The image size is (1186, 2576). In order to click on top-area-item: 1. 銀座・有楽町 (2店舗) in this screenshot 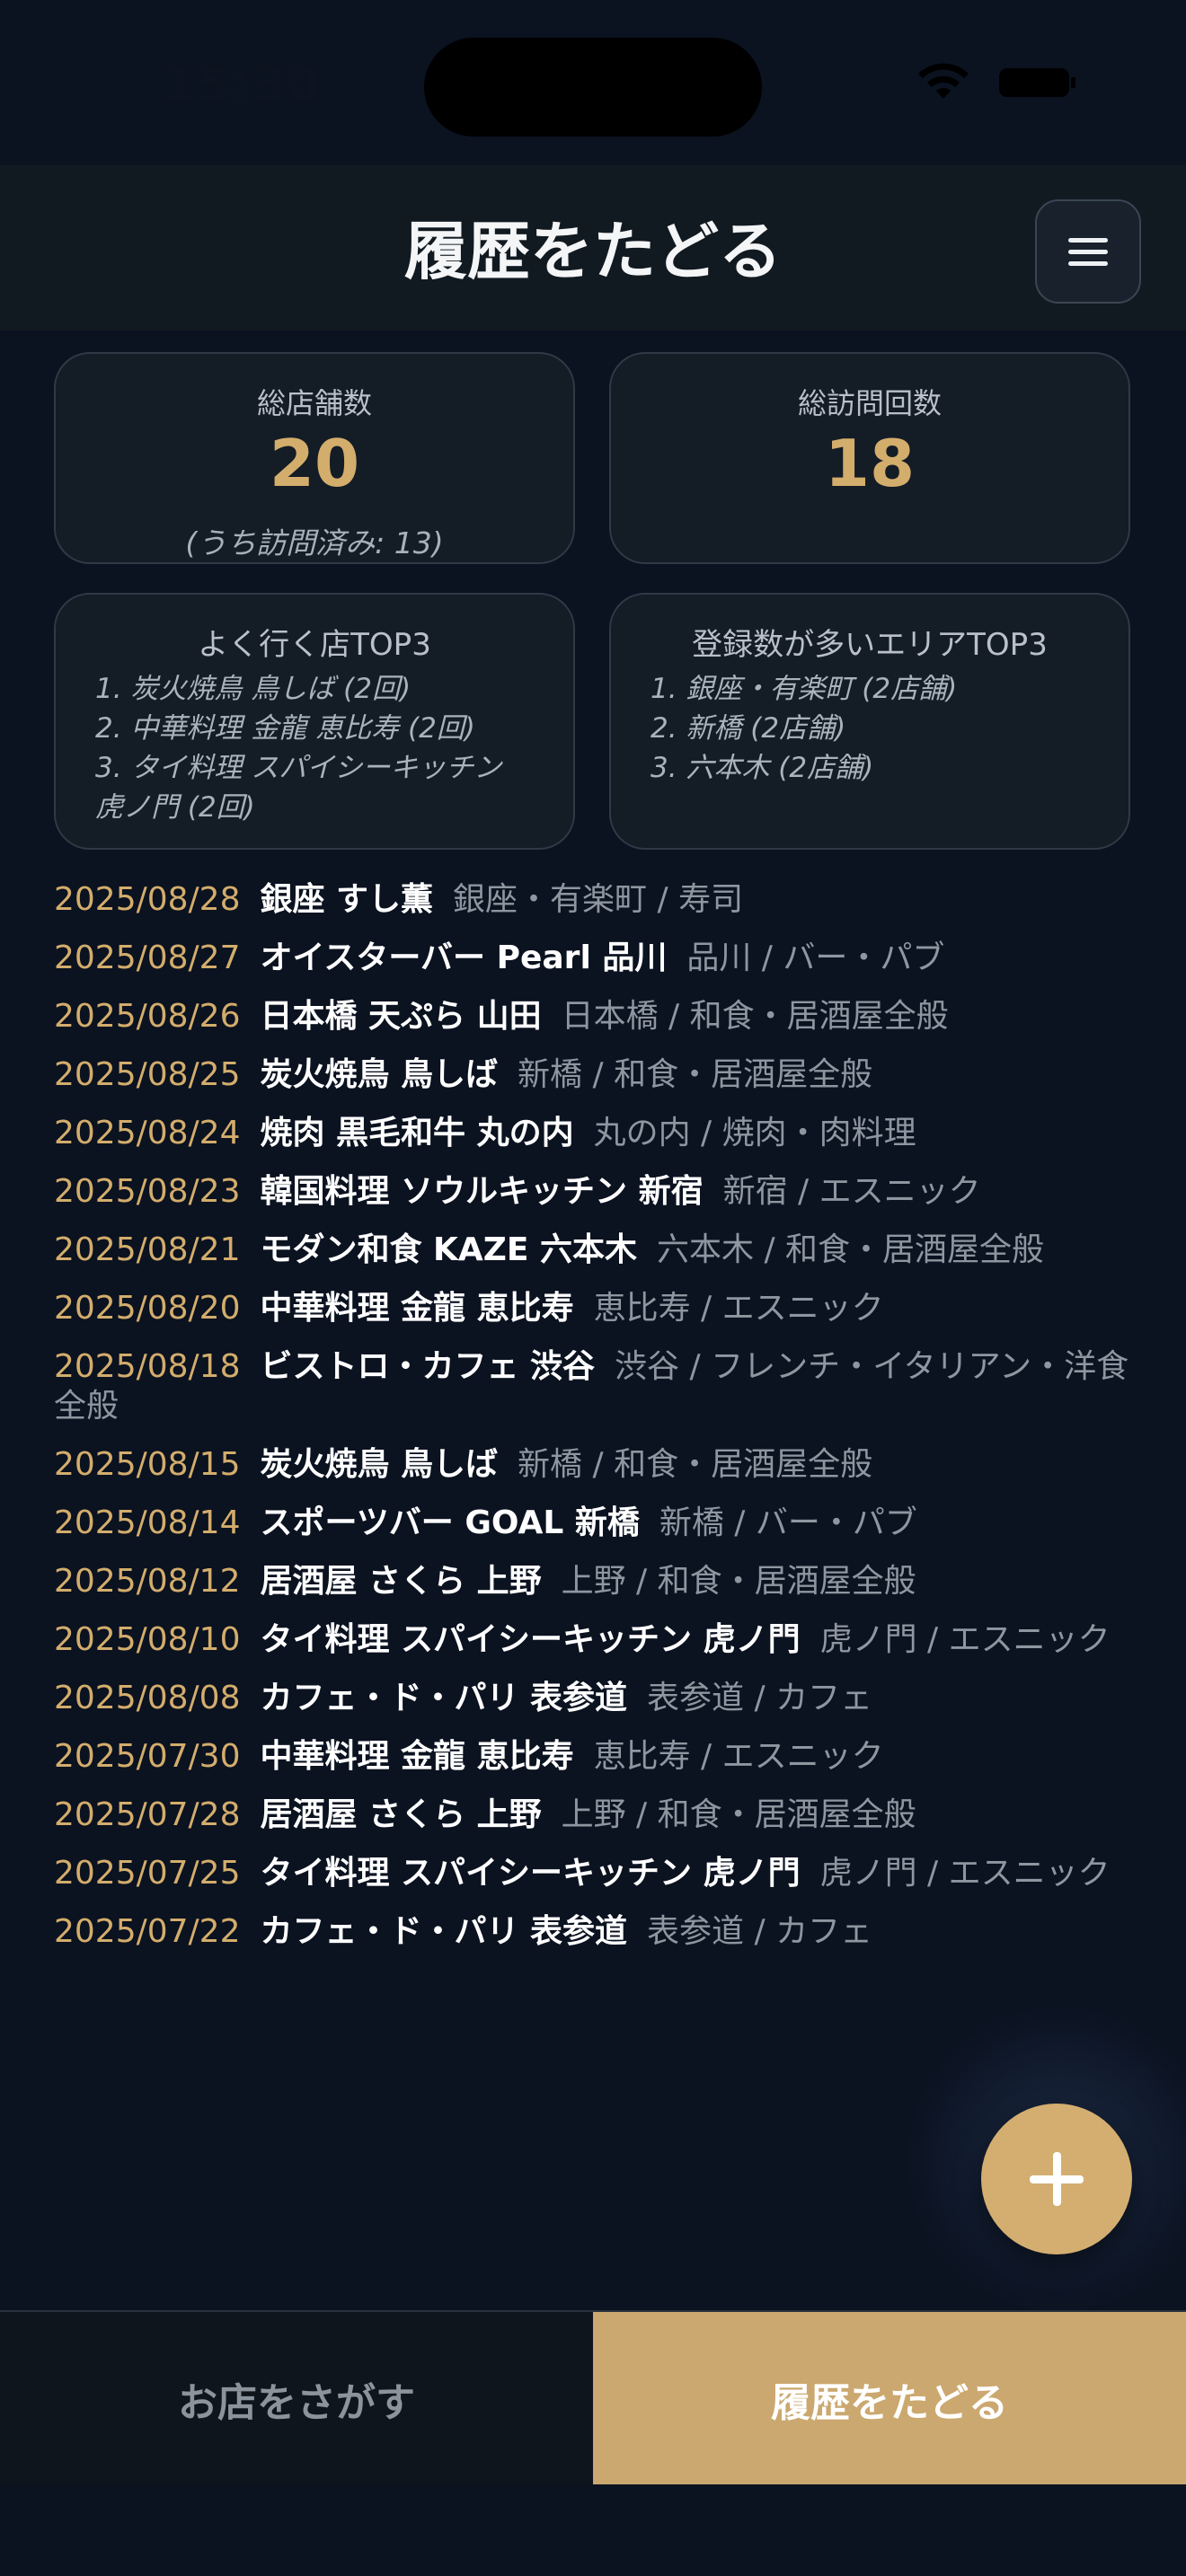, I will do `click(804, 689)`.